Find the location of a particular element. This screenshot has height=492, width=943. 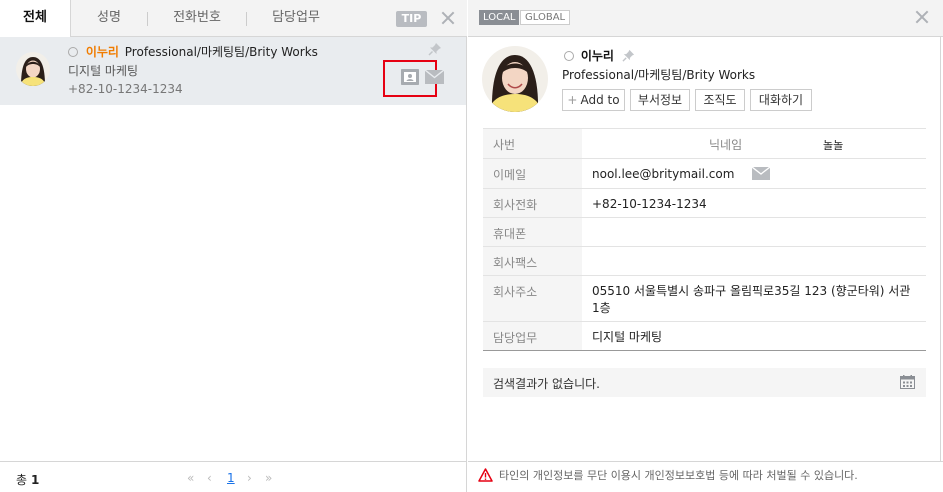

list-footer: 총1 « ‹ 1 › » is located at coordinates (233, 476).